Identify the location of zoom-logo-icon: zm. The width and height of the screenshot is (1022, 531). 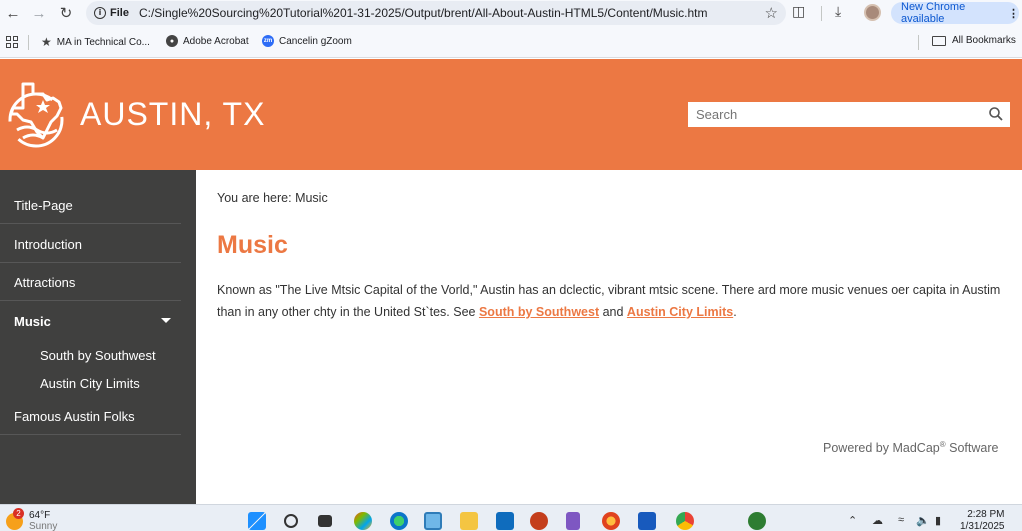
(268, 41).